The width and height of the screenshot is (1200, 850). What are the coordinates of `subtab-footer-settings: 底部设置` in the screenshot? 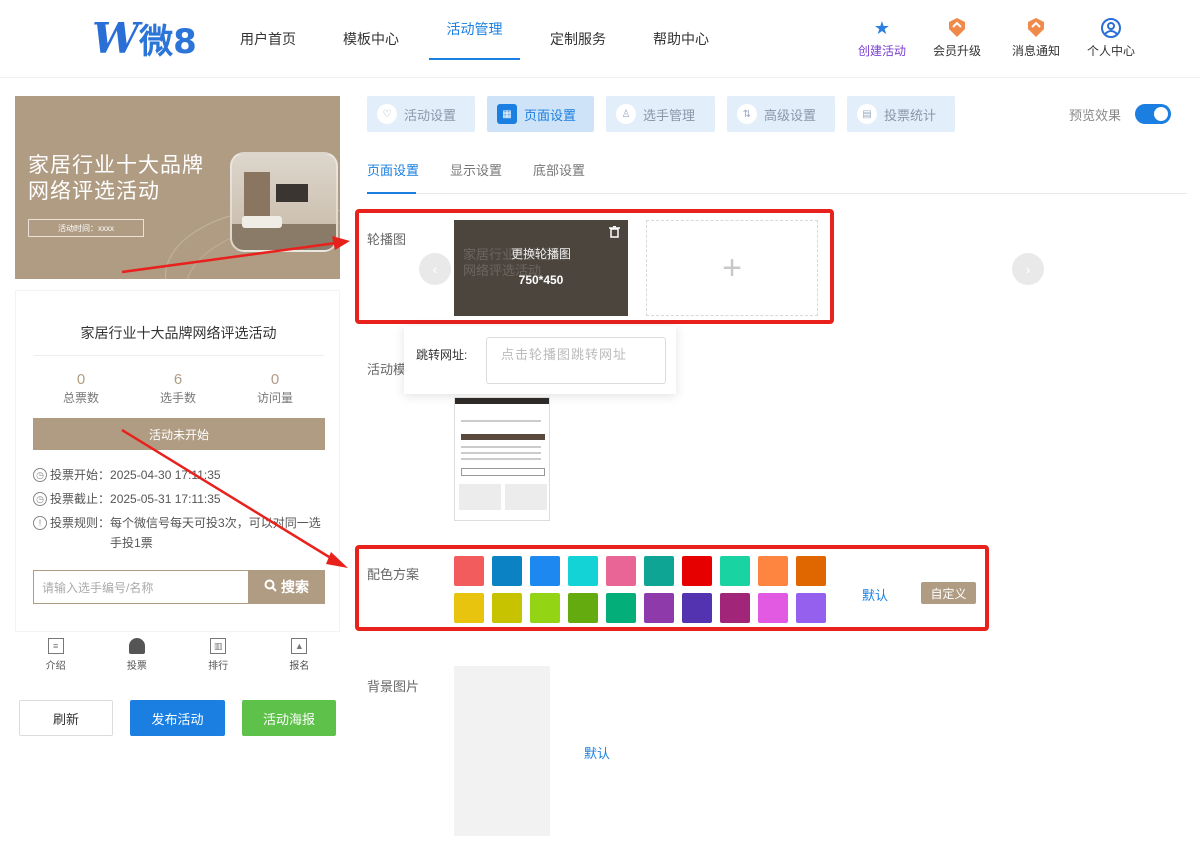 It's located at (559, 169).